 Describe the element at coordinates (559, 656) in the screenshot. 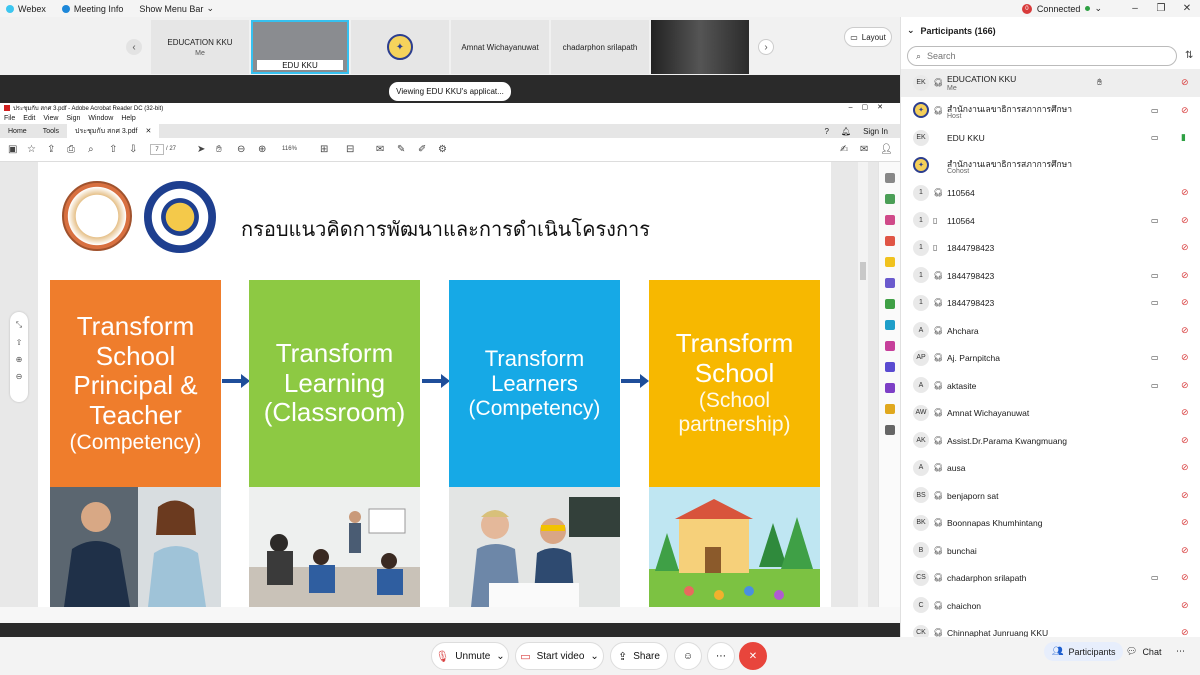

I see `start-video-button: ▭ Start video ⌄` at that location.